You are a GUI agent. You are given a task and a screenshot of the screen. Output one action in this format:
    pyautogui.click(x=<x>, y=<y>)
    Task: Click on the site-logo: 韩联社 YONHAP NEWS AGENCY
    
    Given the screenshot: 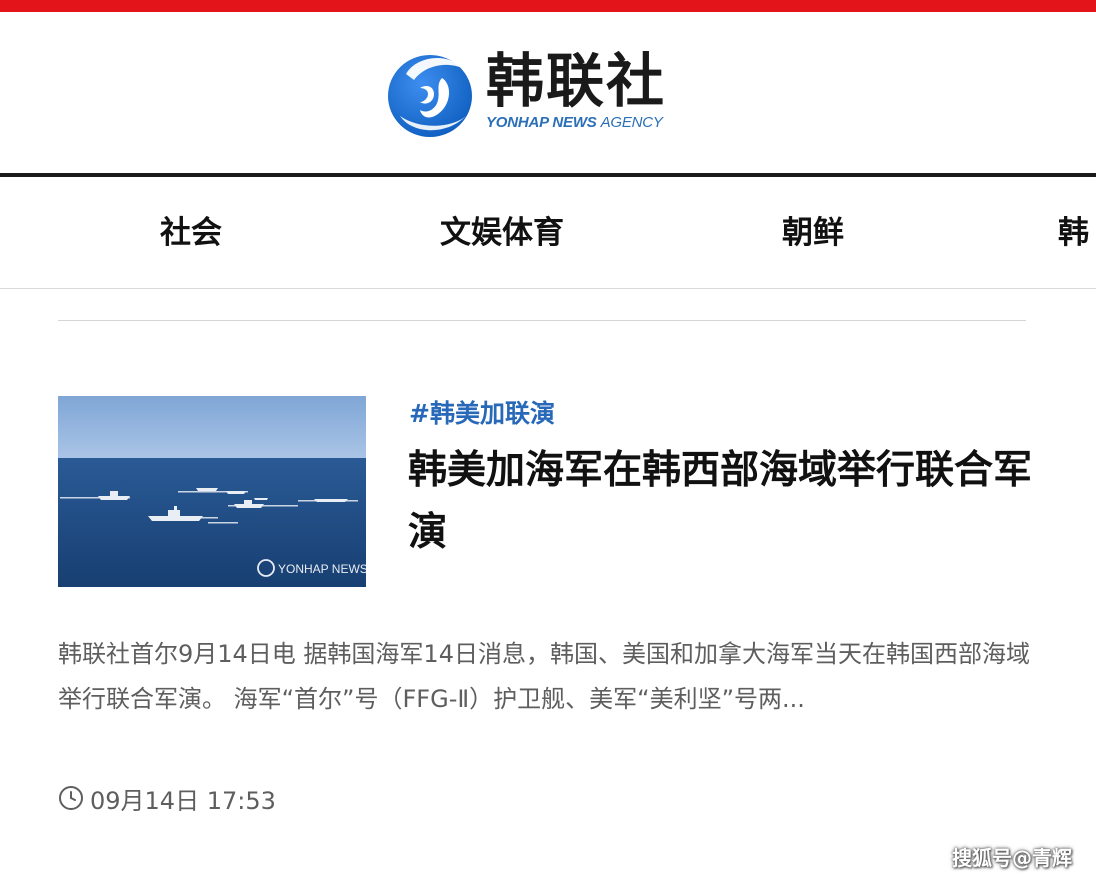 What is the action you would take?
    pyautogui.click(x=546, y=94)
    